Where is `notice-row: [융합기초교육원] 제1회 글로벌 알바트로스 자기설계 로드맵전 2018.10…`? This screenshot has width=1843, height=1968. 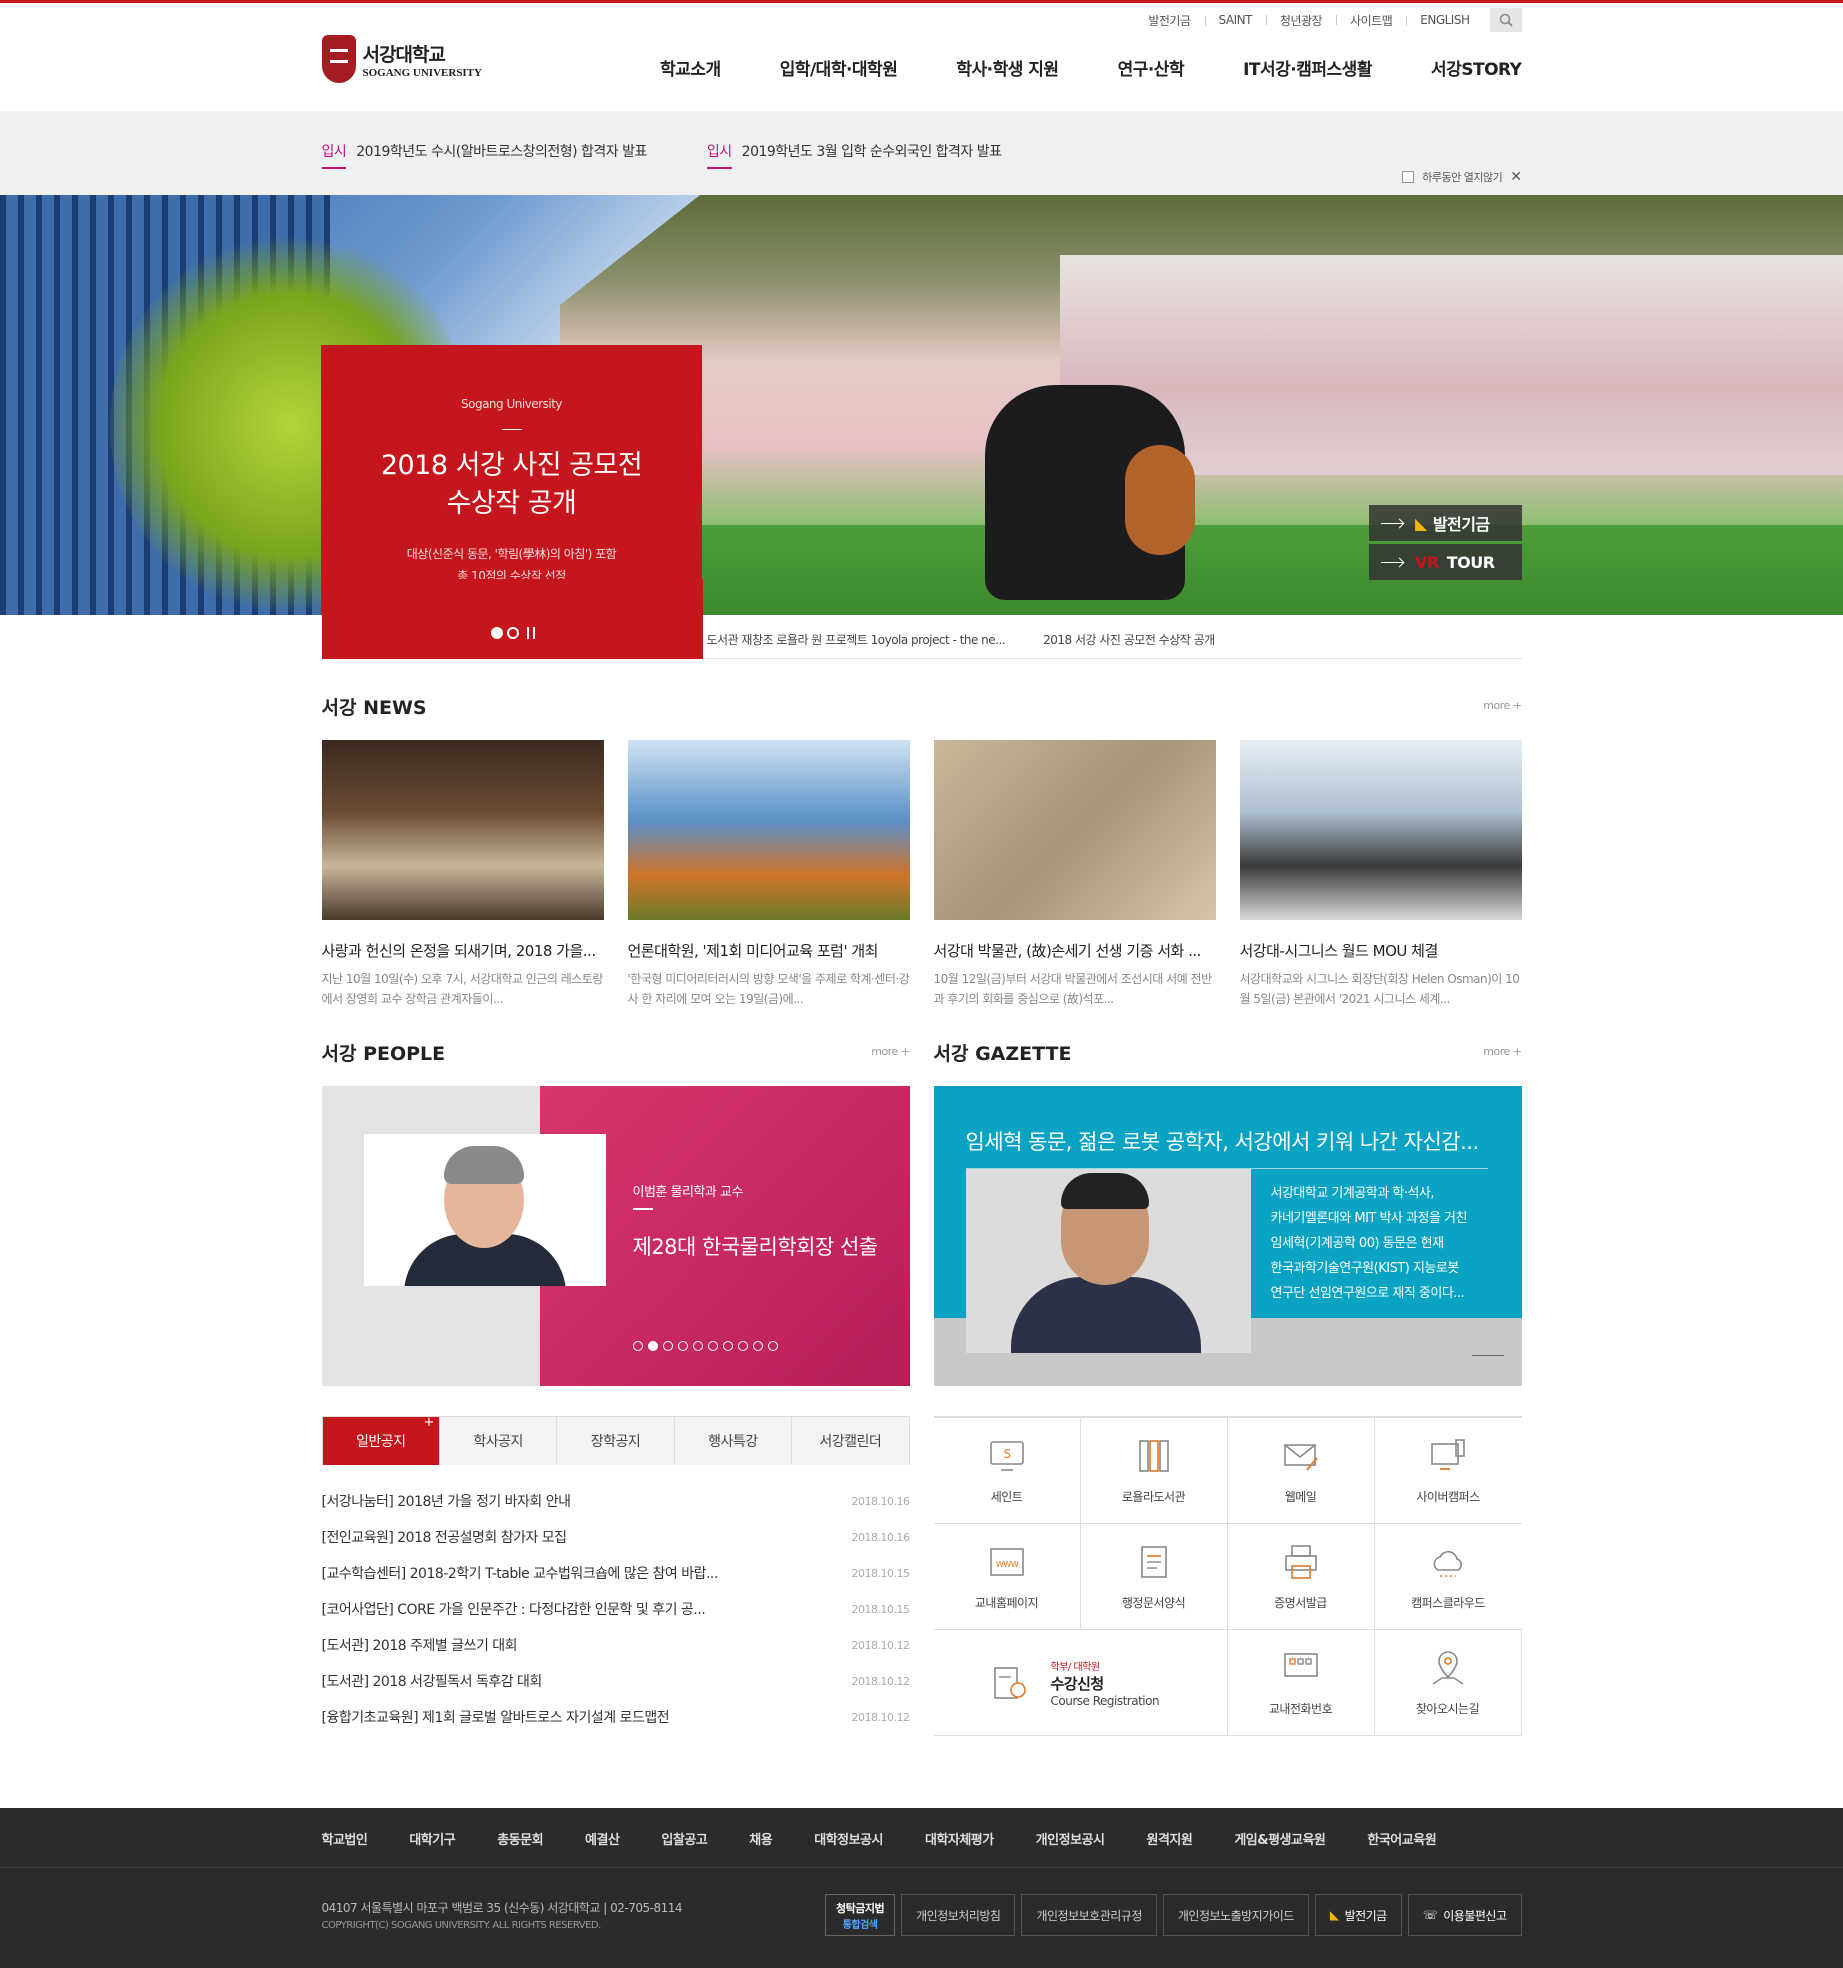
notice-row: [융합기초교육원] 제1회 글로벌 알바트로스 자기설계 로드맵전 2018.10… is located at coordinates (616, 1717).